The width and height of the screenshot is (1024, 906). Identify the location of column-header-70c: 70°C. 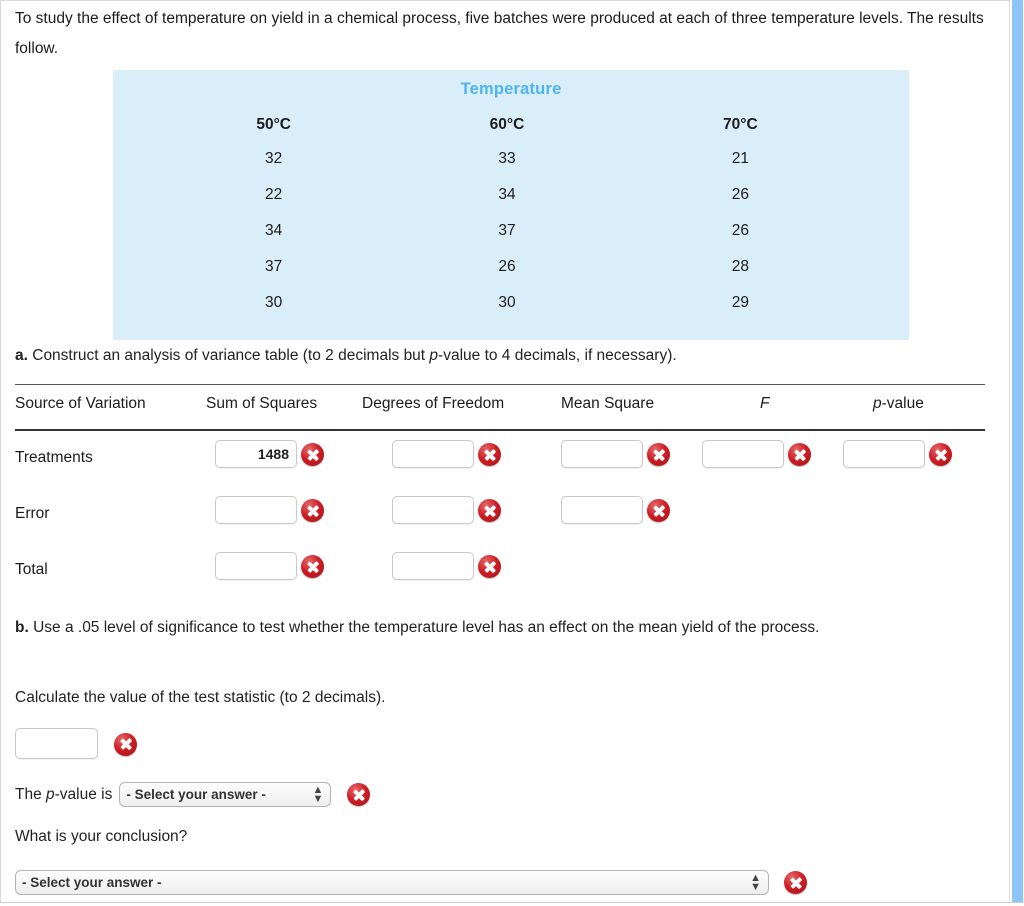
(740, 124).